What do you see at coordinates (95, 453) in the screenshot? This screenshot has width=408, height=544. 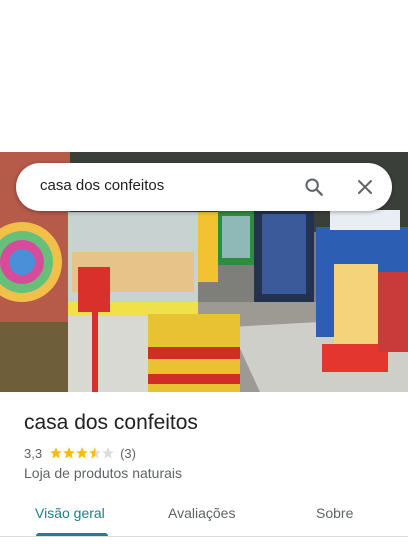 I see `star-half-icon` at bounding box center [95, 453].